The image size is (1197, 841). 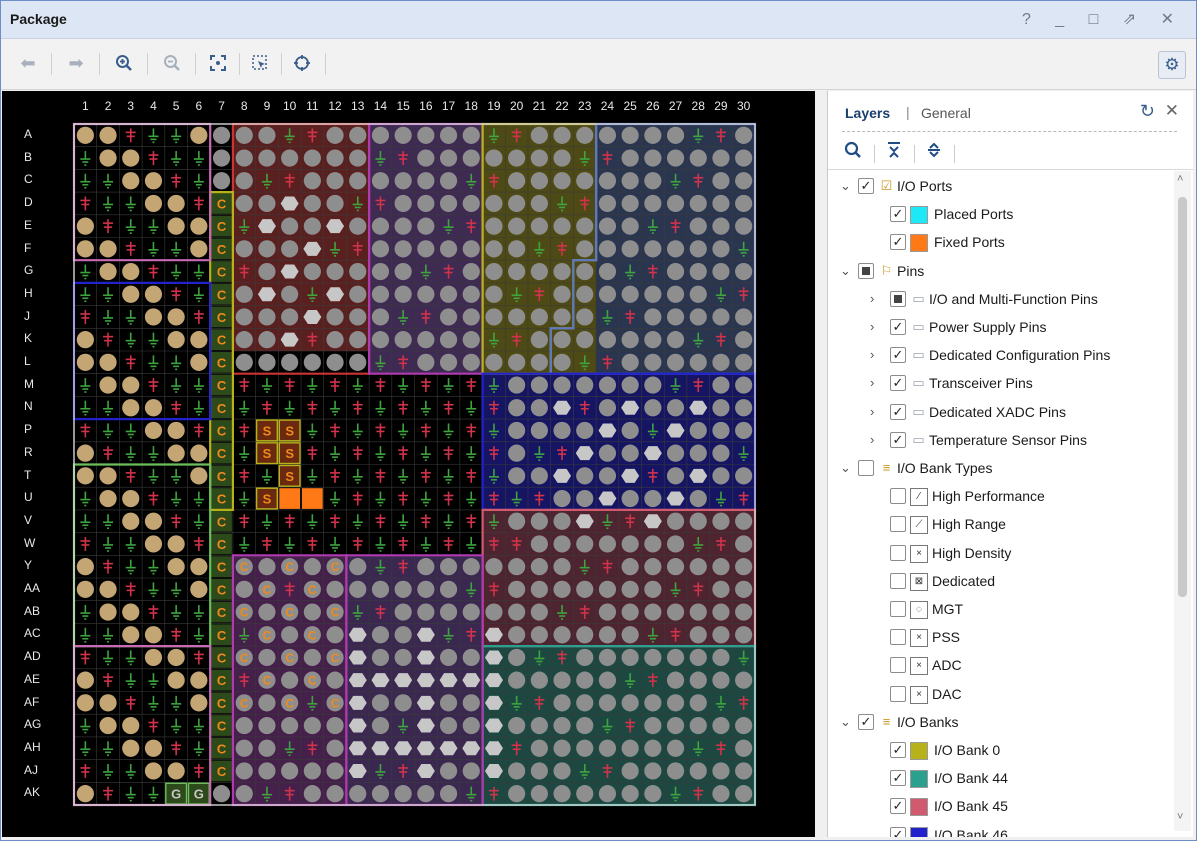 What do you see at coordinates (1000, 638) in the screenshot?
I see `layer-row: × PSS` at bounding box center [1000, 638].